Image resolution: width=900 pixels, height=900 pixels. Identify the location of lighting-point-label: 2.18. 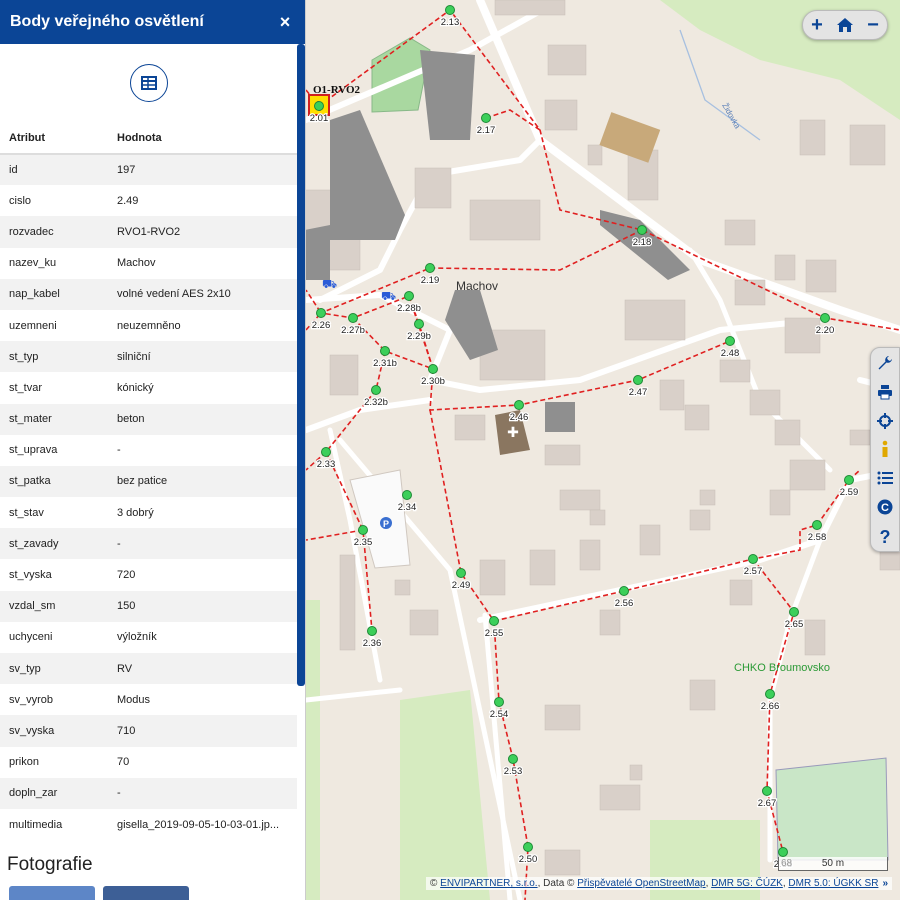
(642, 242).